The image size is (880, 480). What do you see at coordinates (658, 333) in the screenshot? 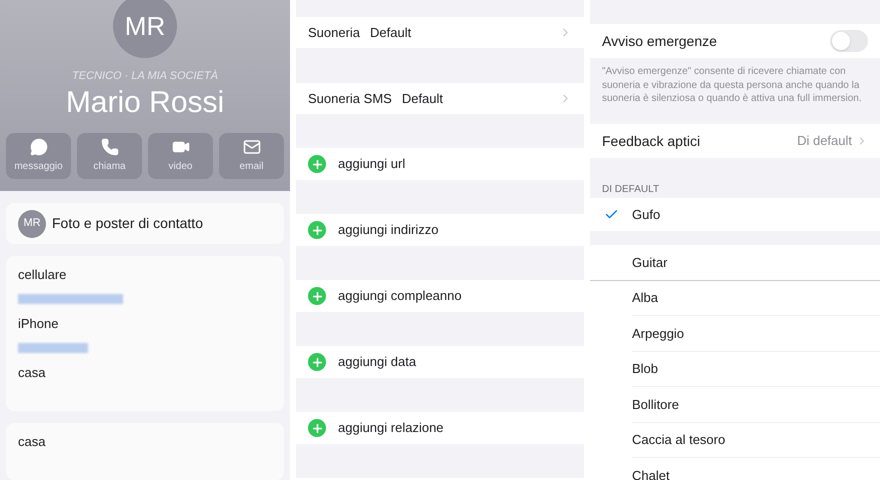
I see `tone-label: Arpeggio` at bounding box center [658, 333].